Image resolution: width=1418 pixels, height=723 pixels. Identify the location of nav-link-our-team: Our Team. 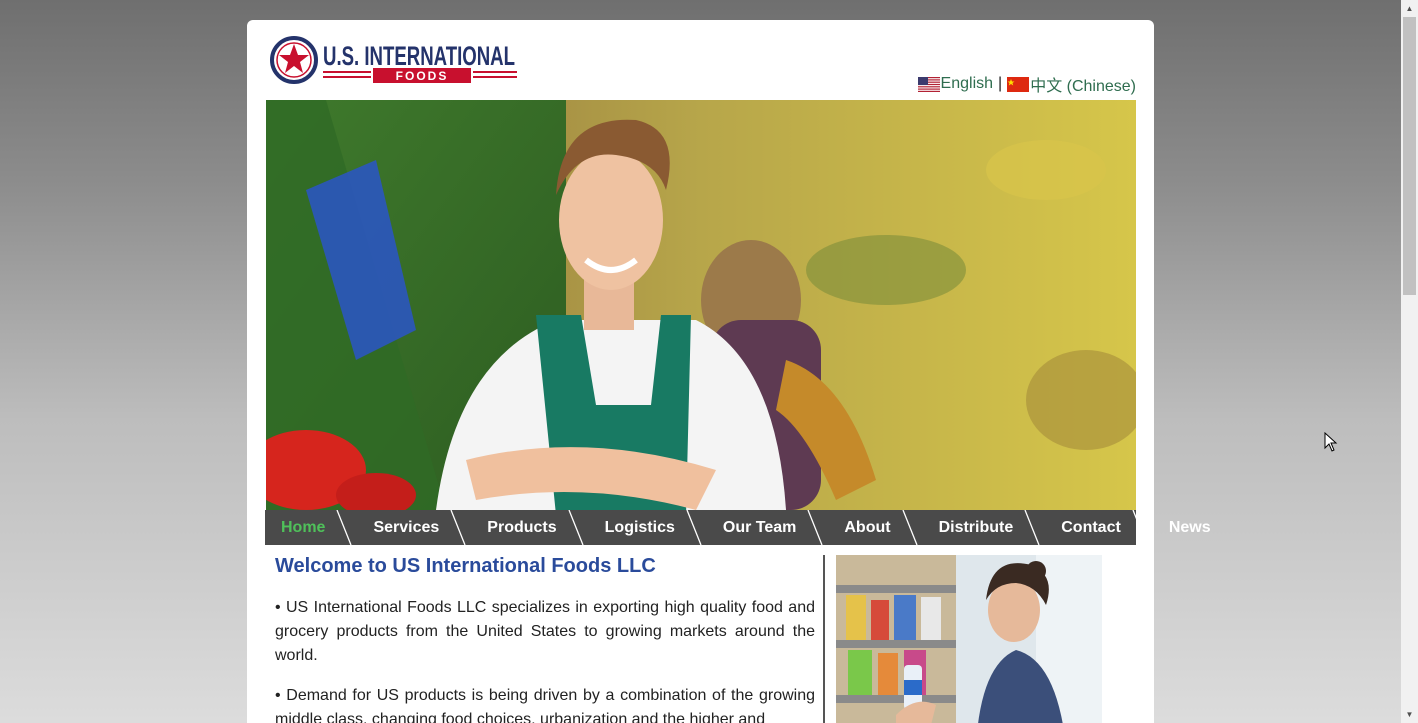
(752, 528).